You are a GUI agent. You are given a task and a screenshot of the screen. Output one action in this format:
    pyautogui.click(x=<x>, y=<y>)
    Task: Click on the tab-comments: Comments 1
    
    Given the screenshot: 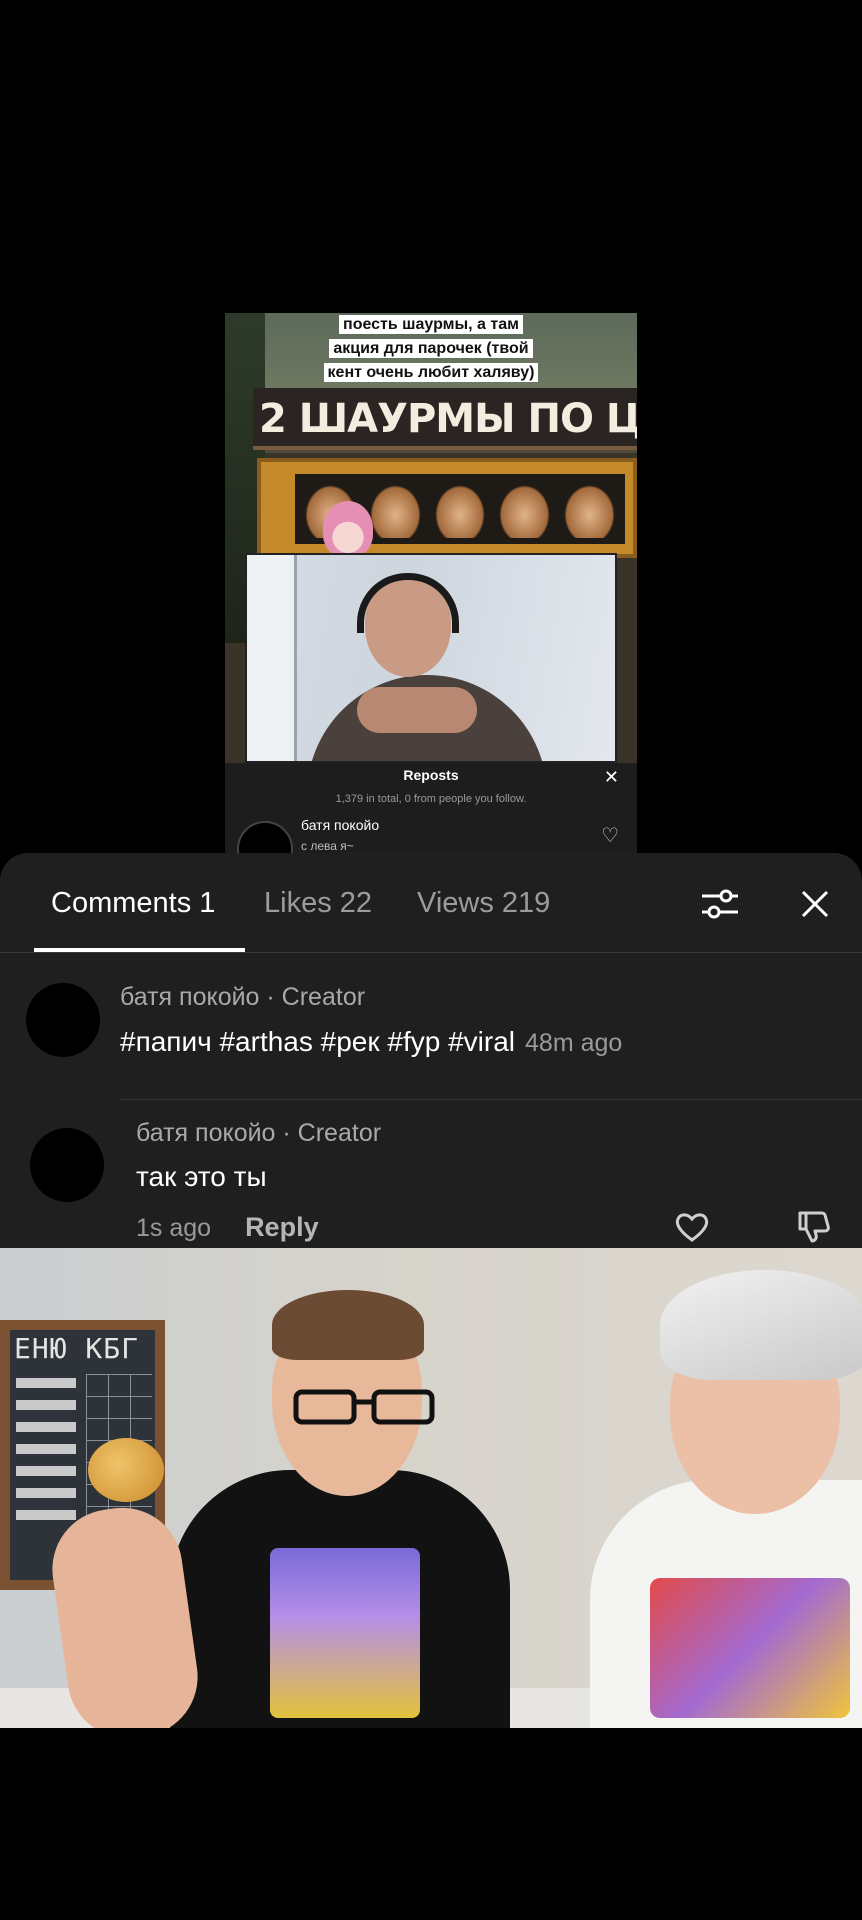 What is the action you would take?
    pyautogui.click(x=133, y=903)
    